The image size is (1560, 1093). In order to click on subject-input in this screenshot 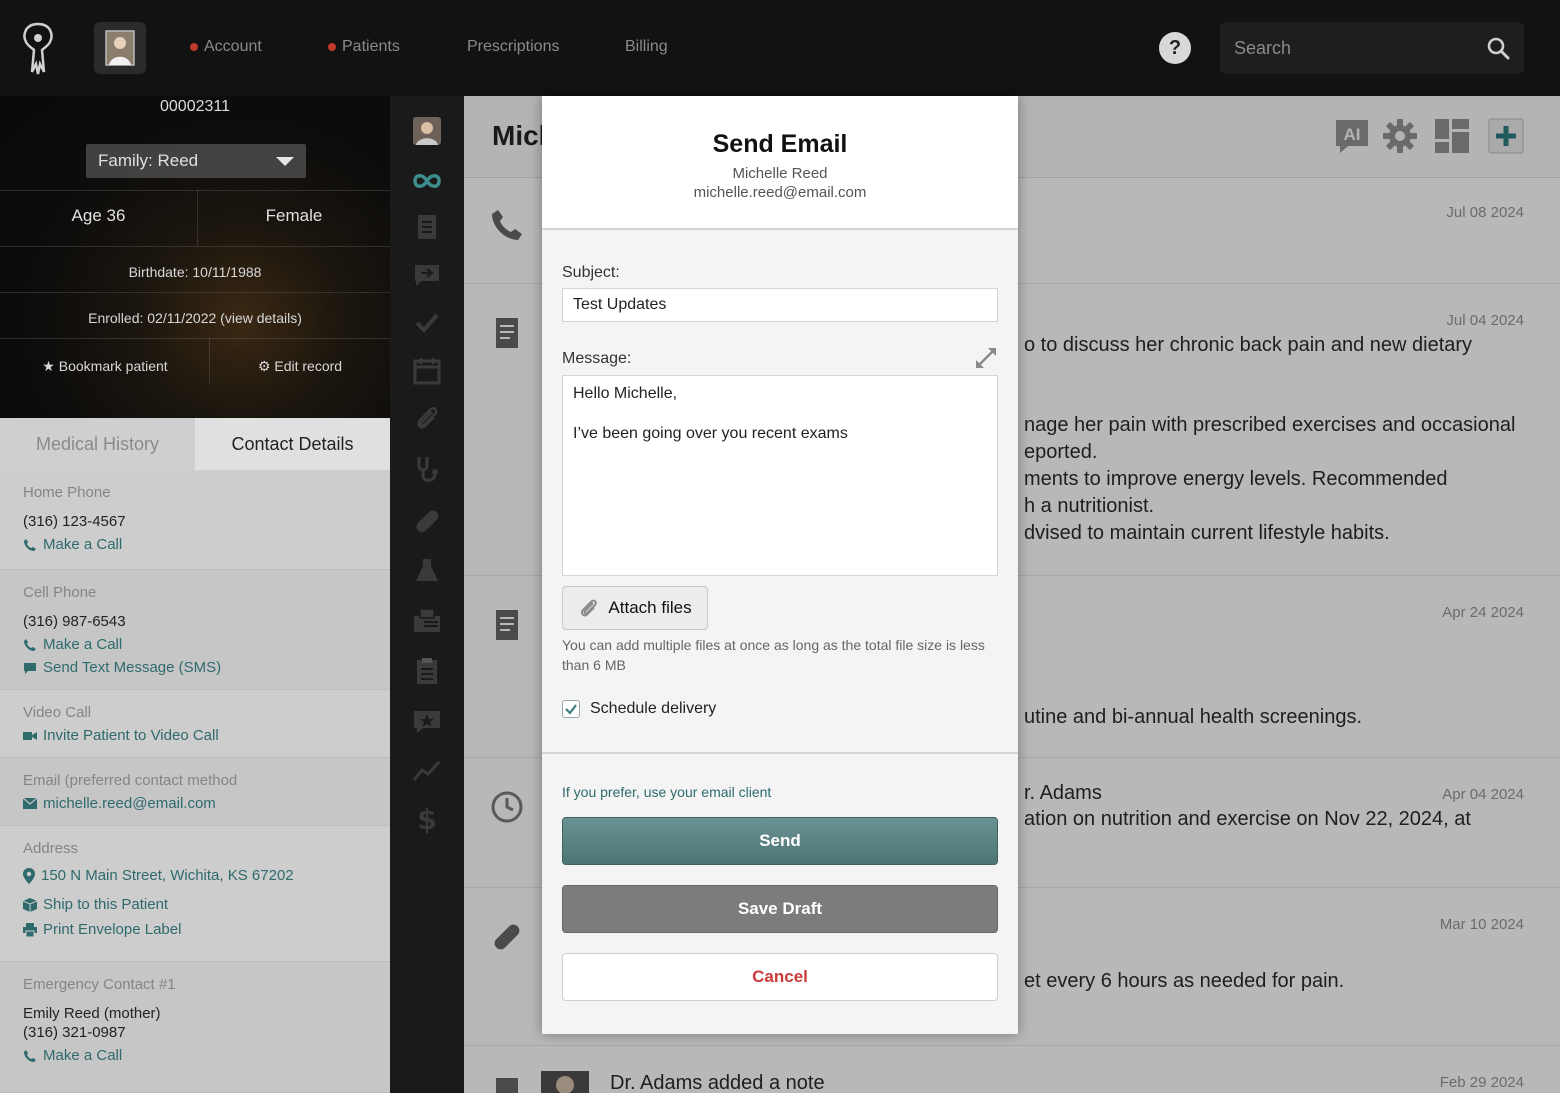, I will do `click(780, 305)`.